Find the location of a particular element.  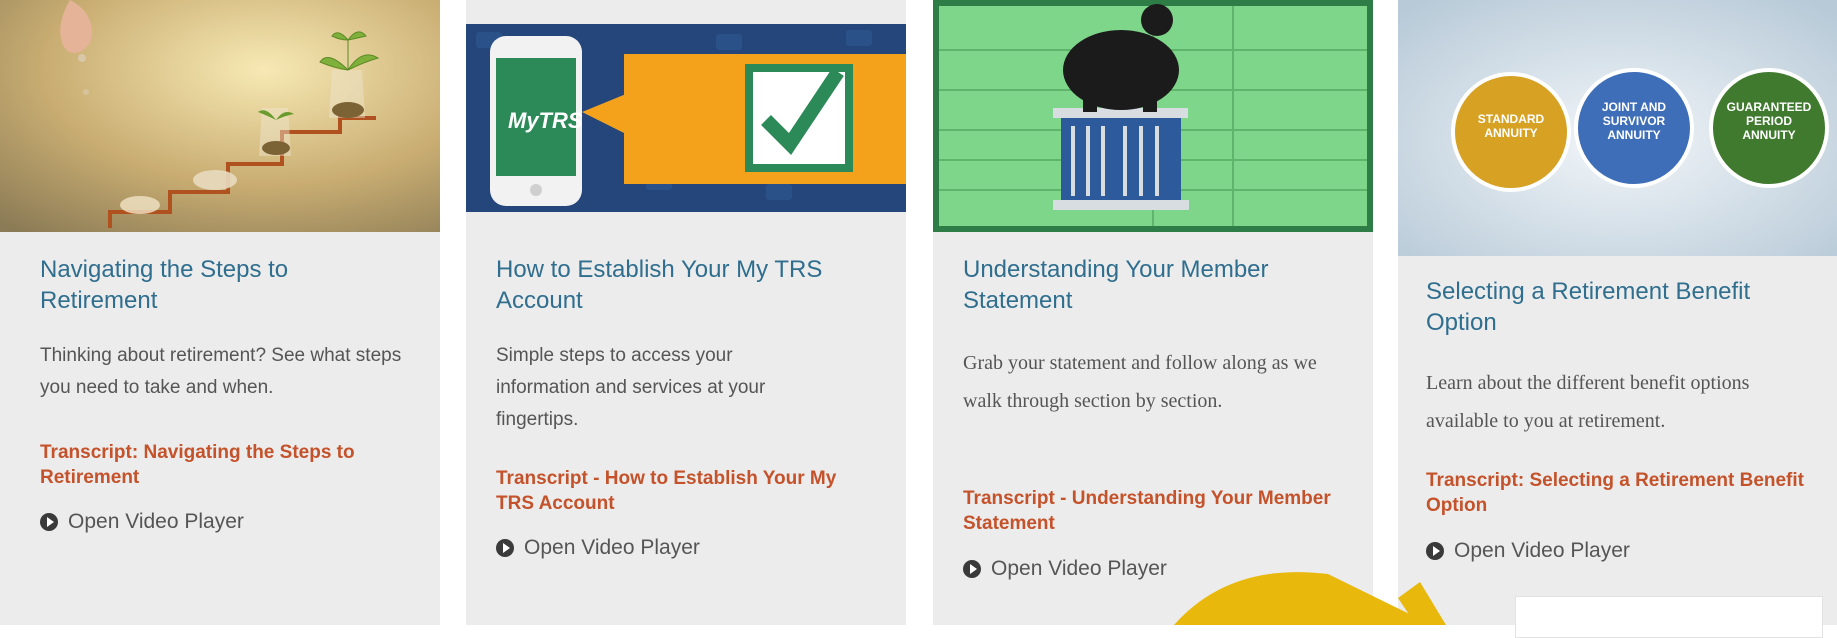

annuity-option: STANDARD ANNUITY is located at coordinates (1511, 126).